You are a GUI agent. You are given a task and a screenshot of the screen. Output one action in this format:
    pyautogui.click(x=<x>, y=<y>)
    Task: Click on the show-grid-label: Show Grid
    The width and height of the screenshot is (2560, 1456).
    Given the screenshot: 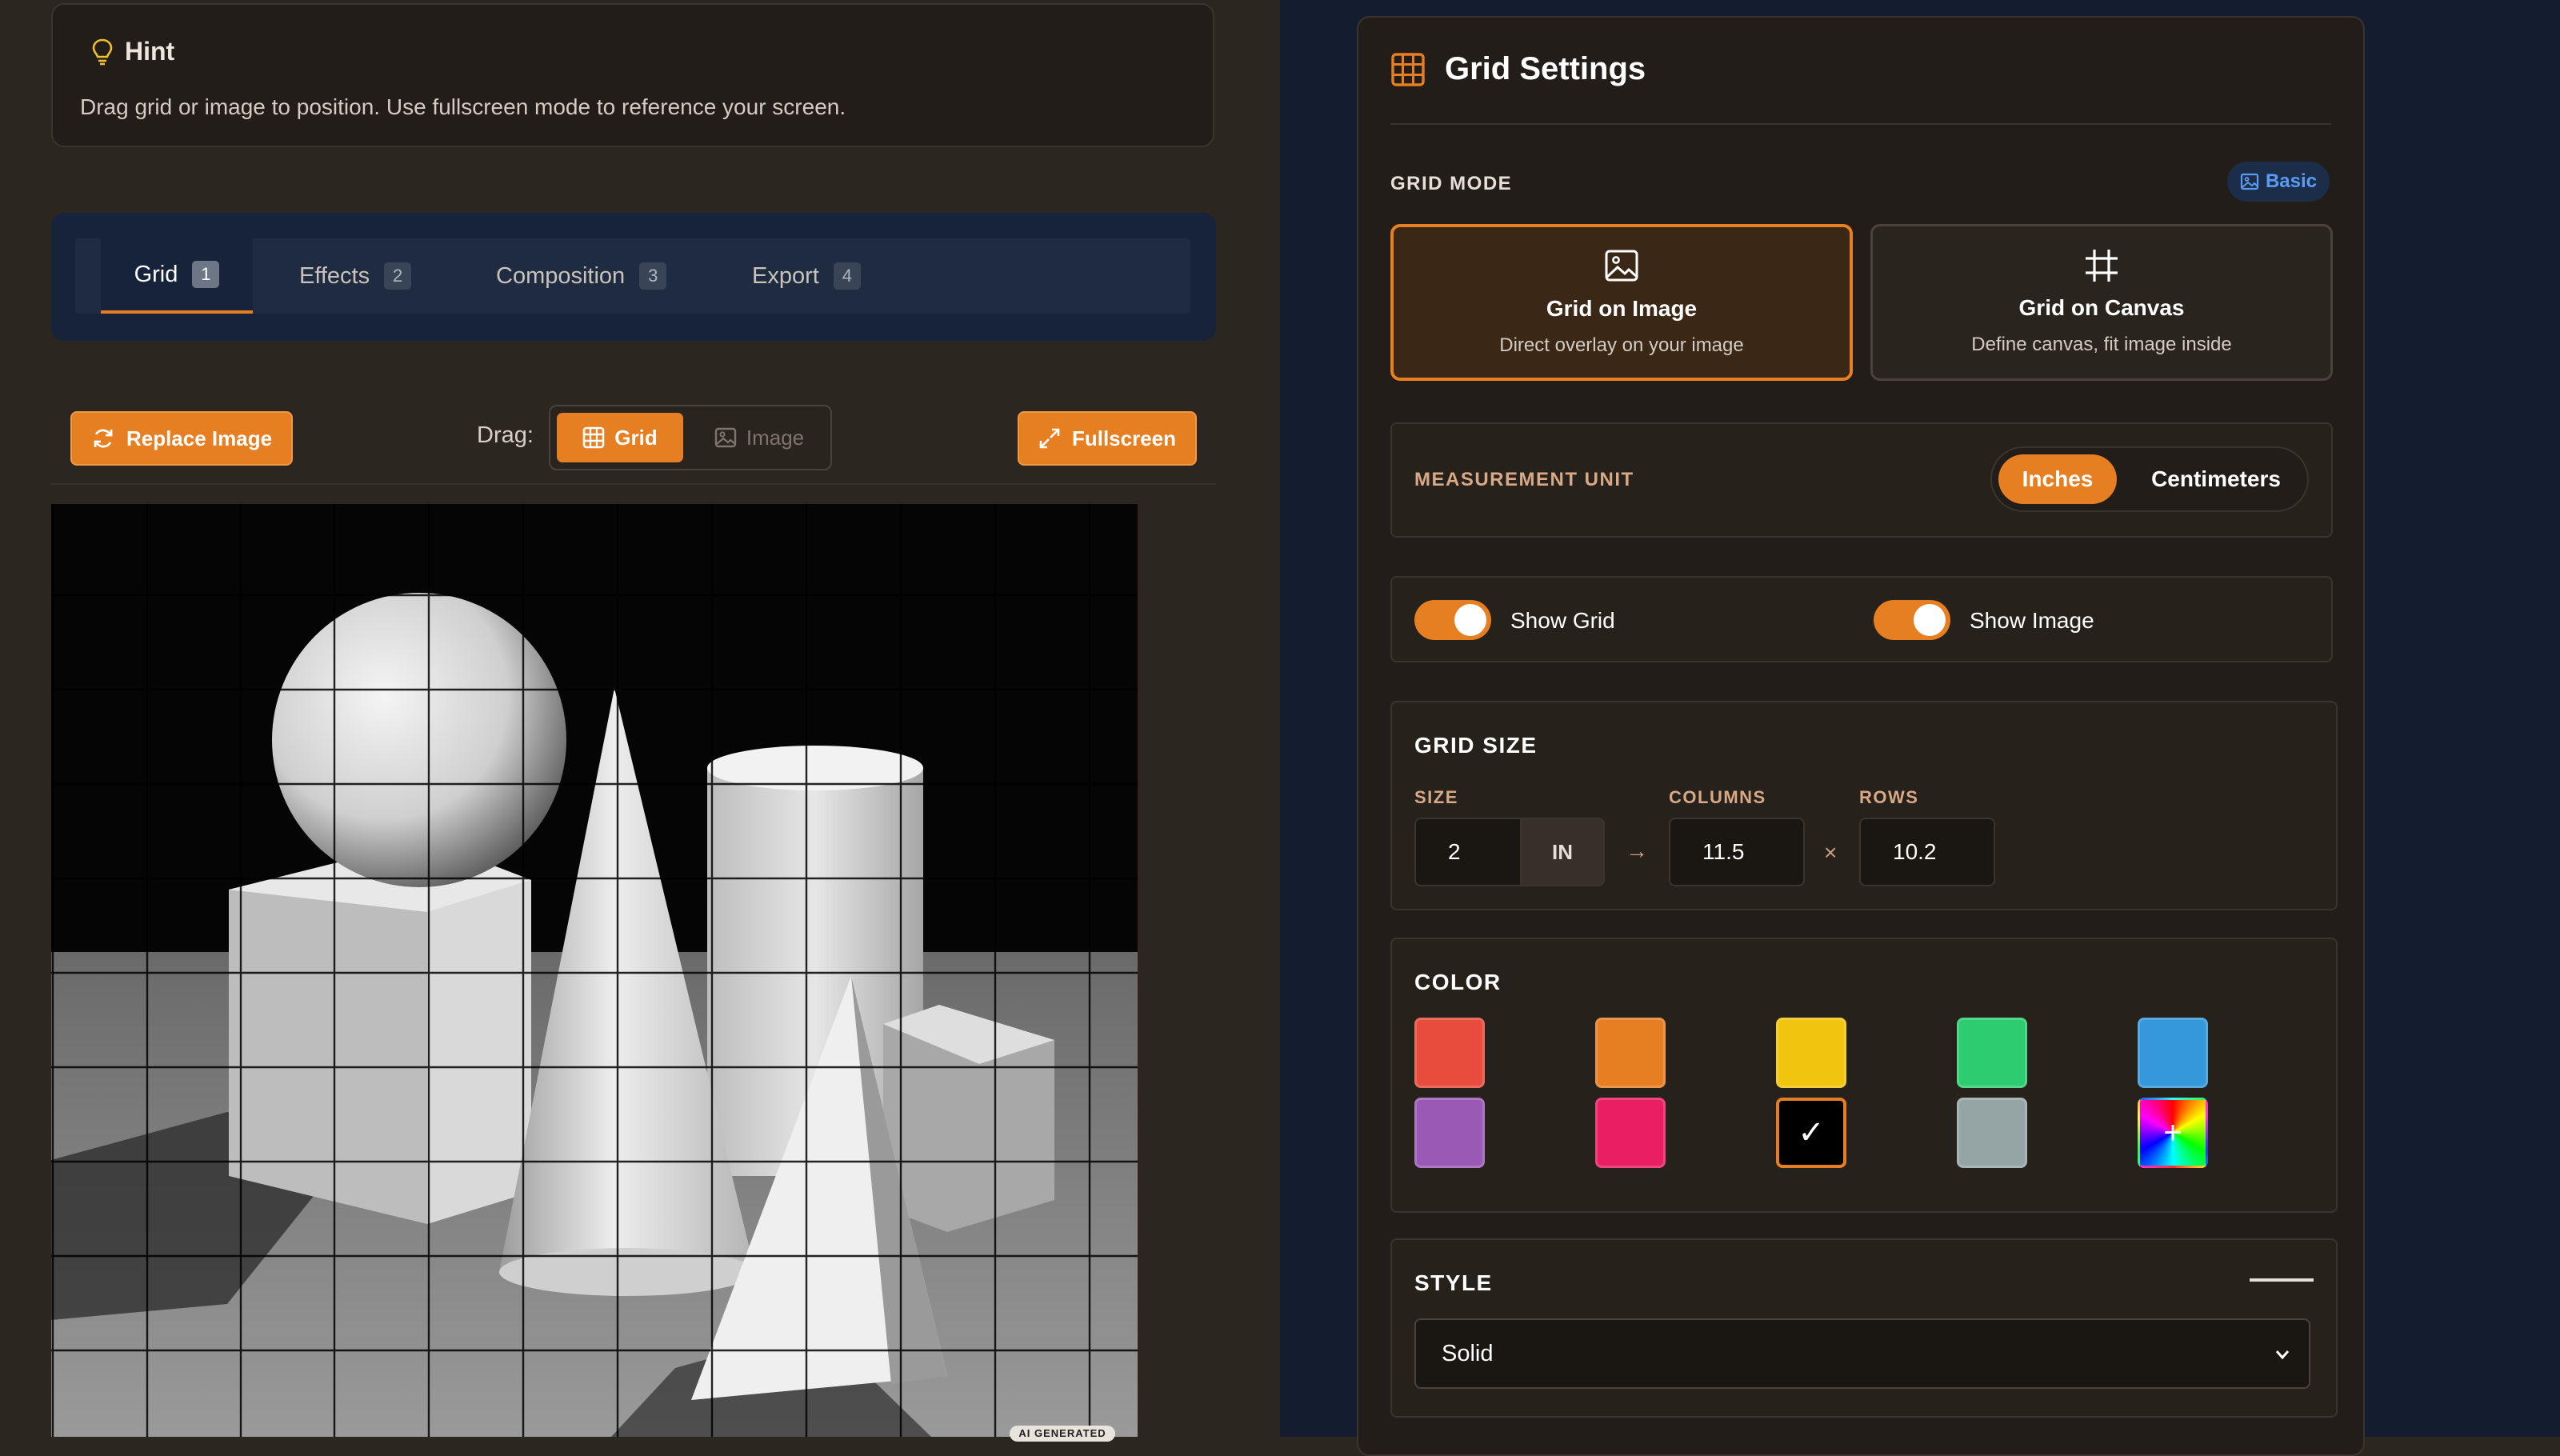 What is the action you would take?
    pyautogui.click(x=1562, y=620)
    